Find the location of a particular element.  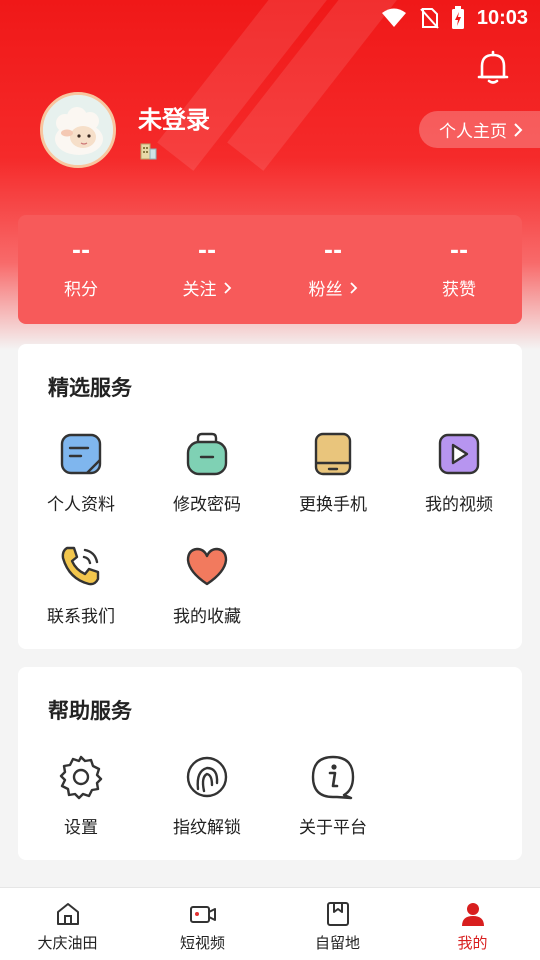

fingerprint-icon is located at coordinates (207, 777).